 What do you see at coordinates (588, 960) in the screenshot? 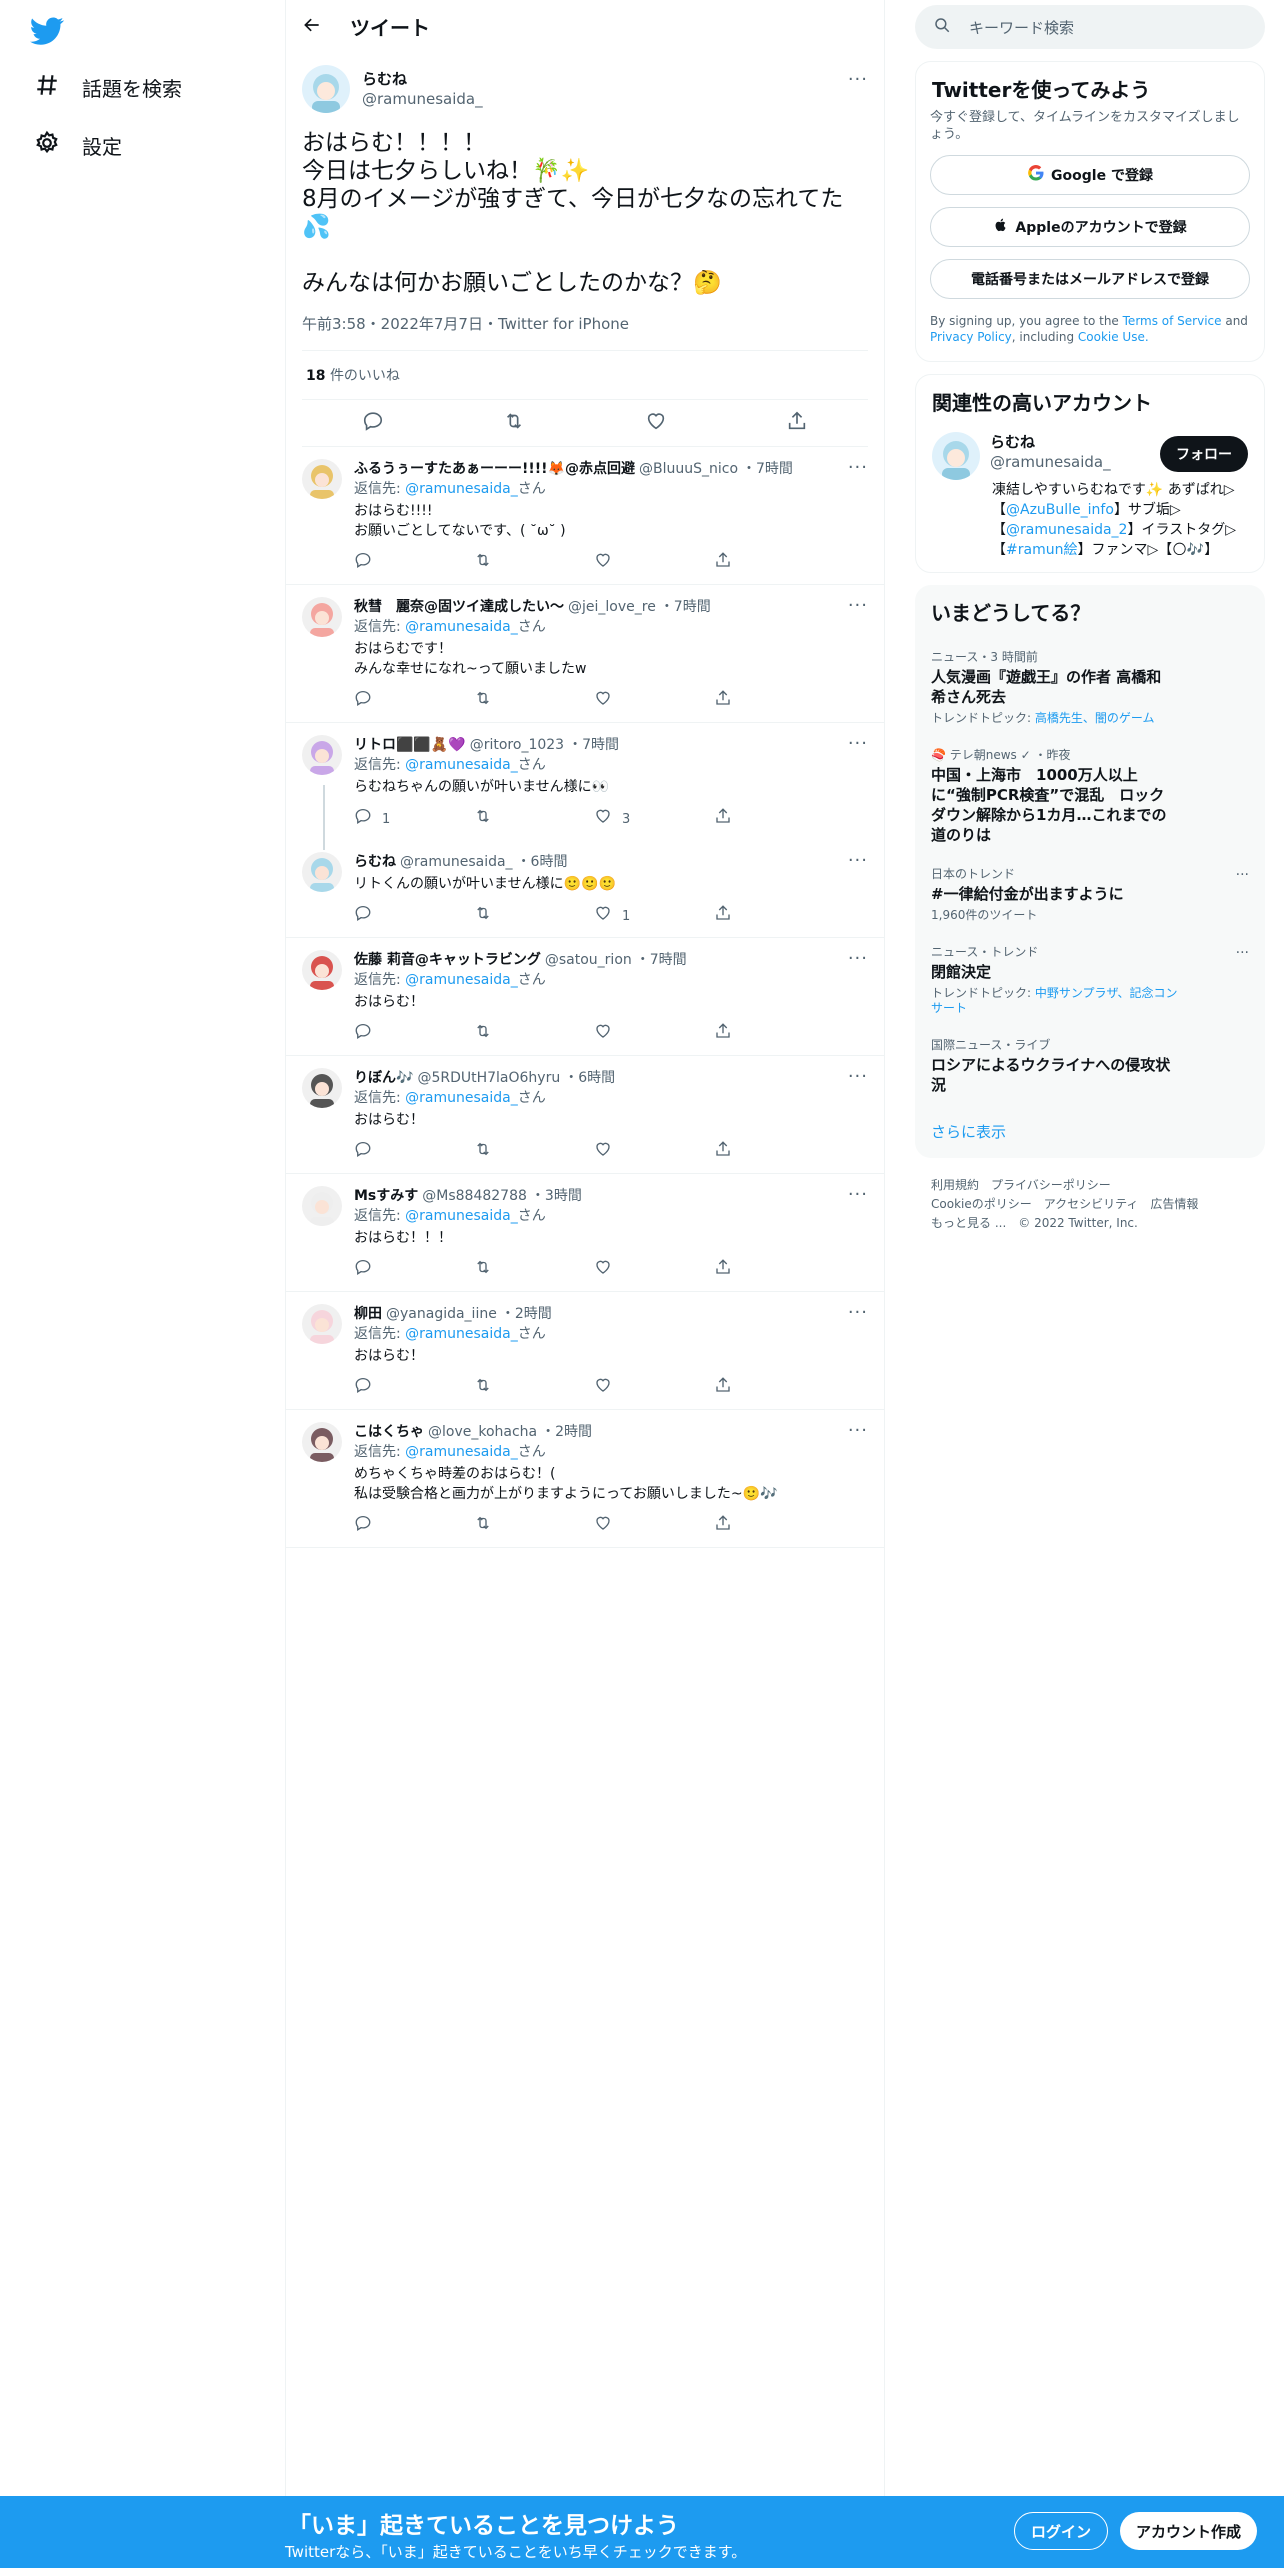
I see `reply-author-handle: @satou_rion` at bounding box center [588, 960].